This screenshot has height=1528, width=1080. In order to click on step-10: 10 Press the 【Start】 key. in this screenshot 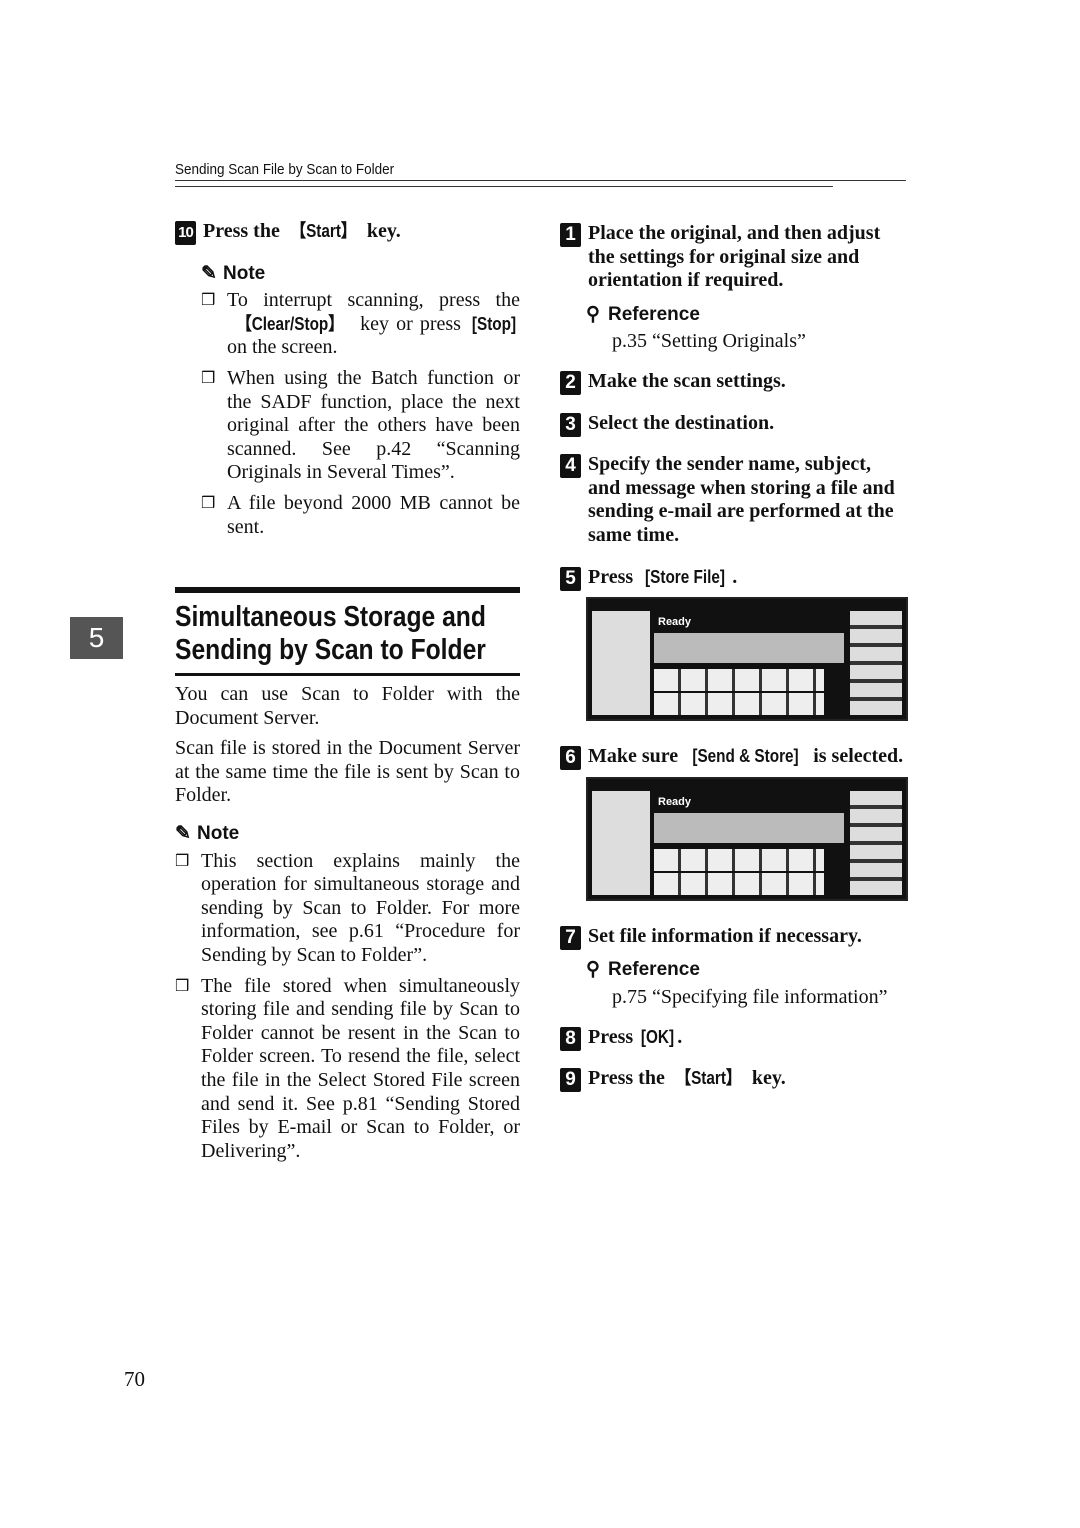, I will do `click(347, 232)`.